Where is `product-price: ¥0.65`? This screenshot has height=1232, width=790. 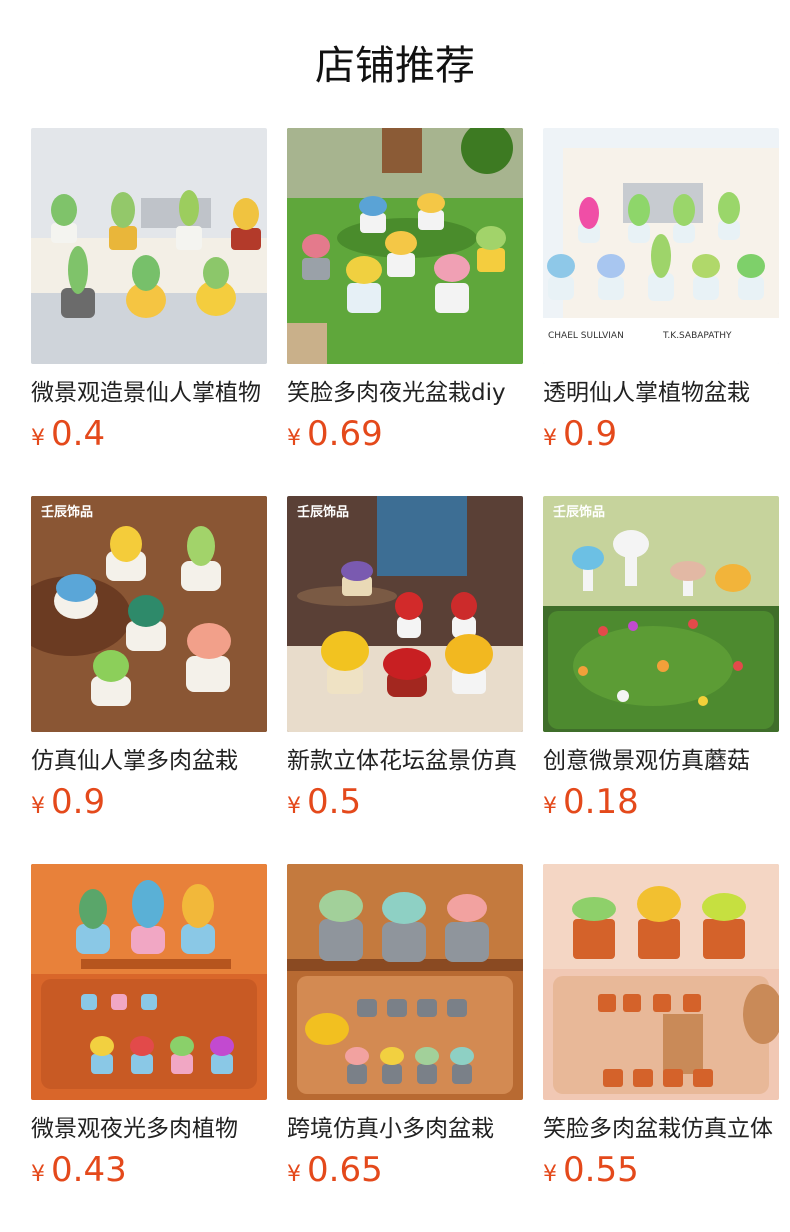 product-price: ¥0.65 is located at coordinates (335, 1173).